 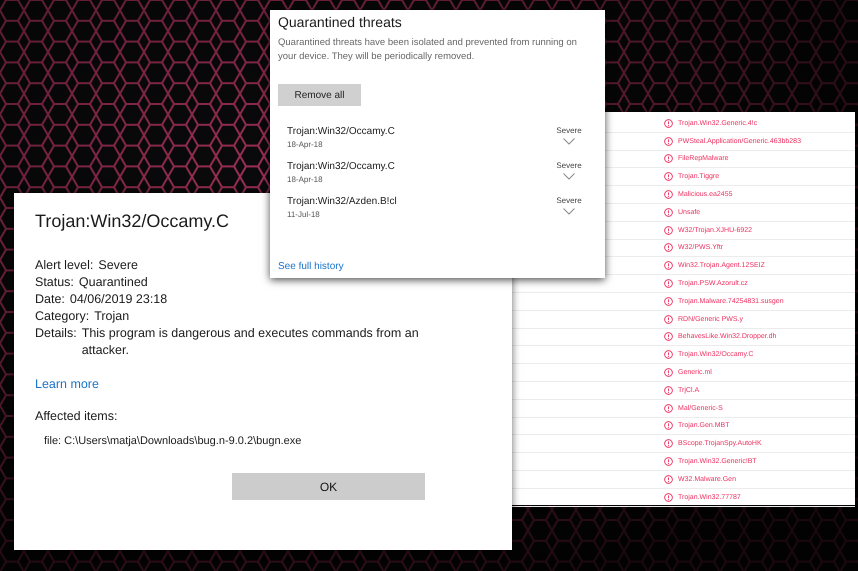 What do you see at coordinates (342, 201) in the screenshot?
I see `threat-name: Trojan:Win32/Azden.B!cl` at bounding box center [342, 201].